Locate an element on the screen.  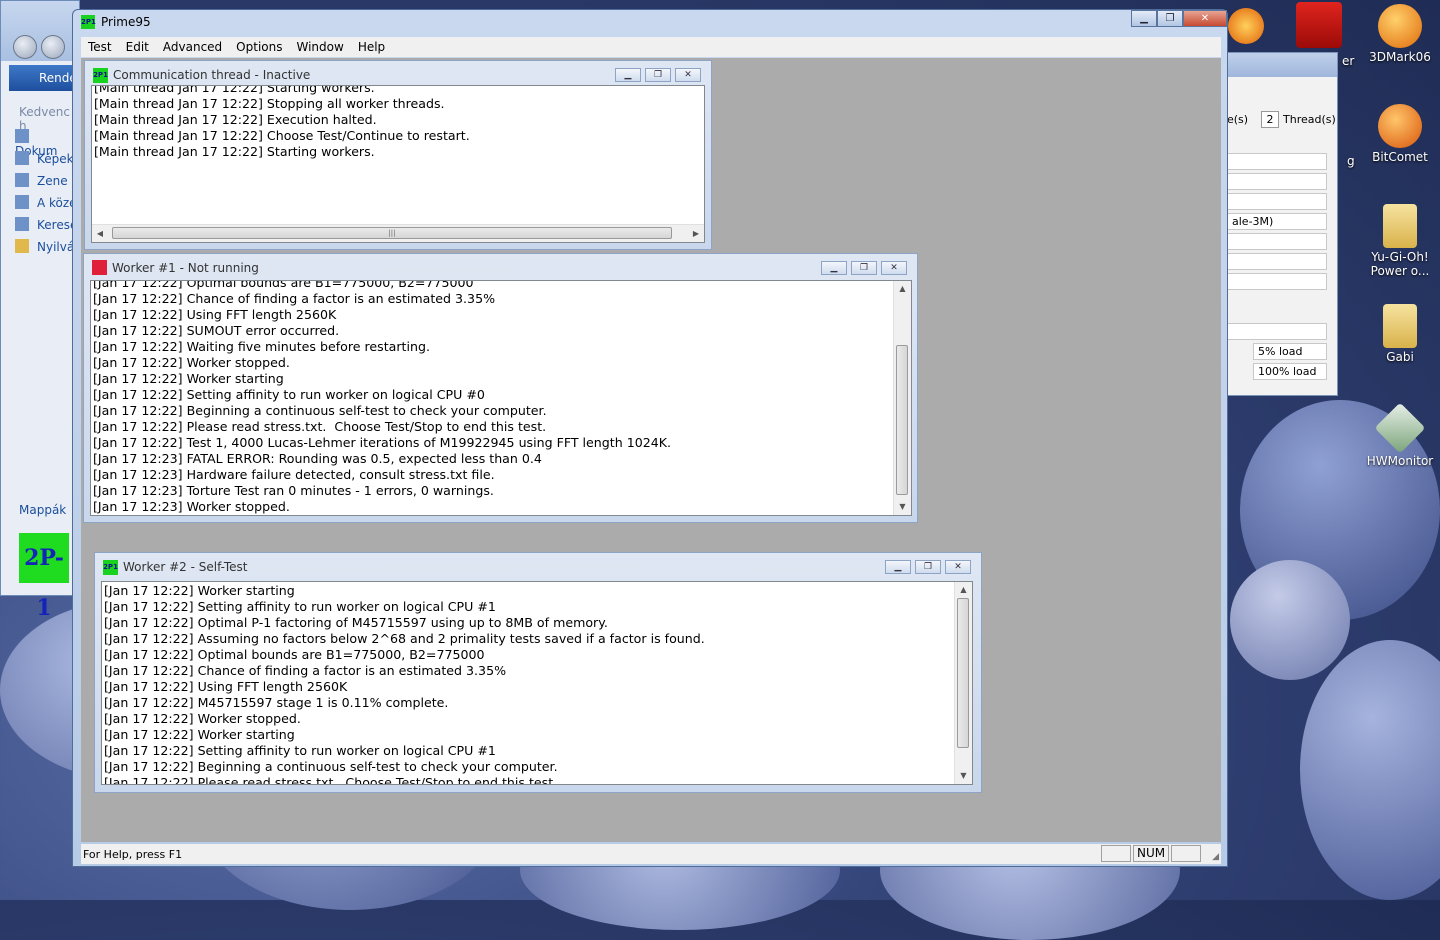
desktop-icon-3dmark06: 3DMark06 is located at coordinates (1400, 34).